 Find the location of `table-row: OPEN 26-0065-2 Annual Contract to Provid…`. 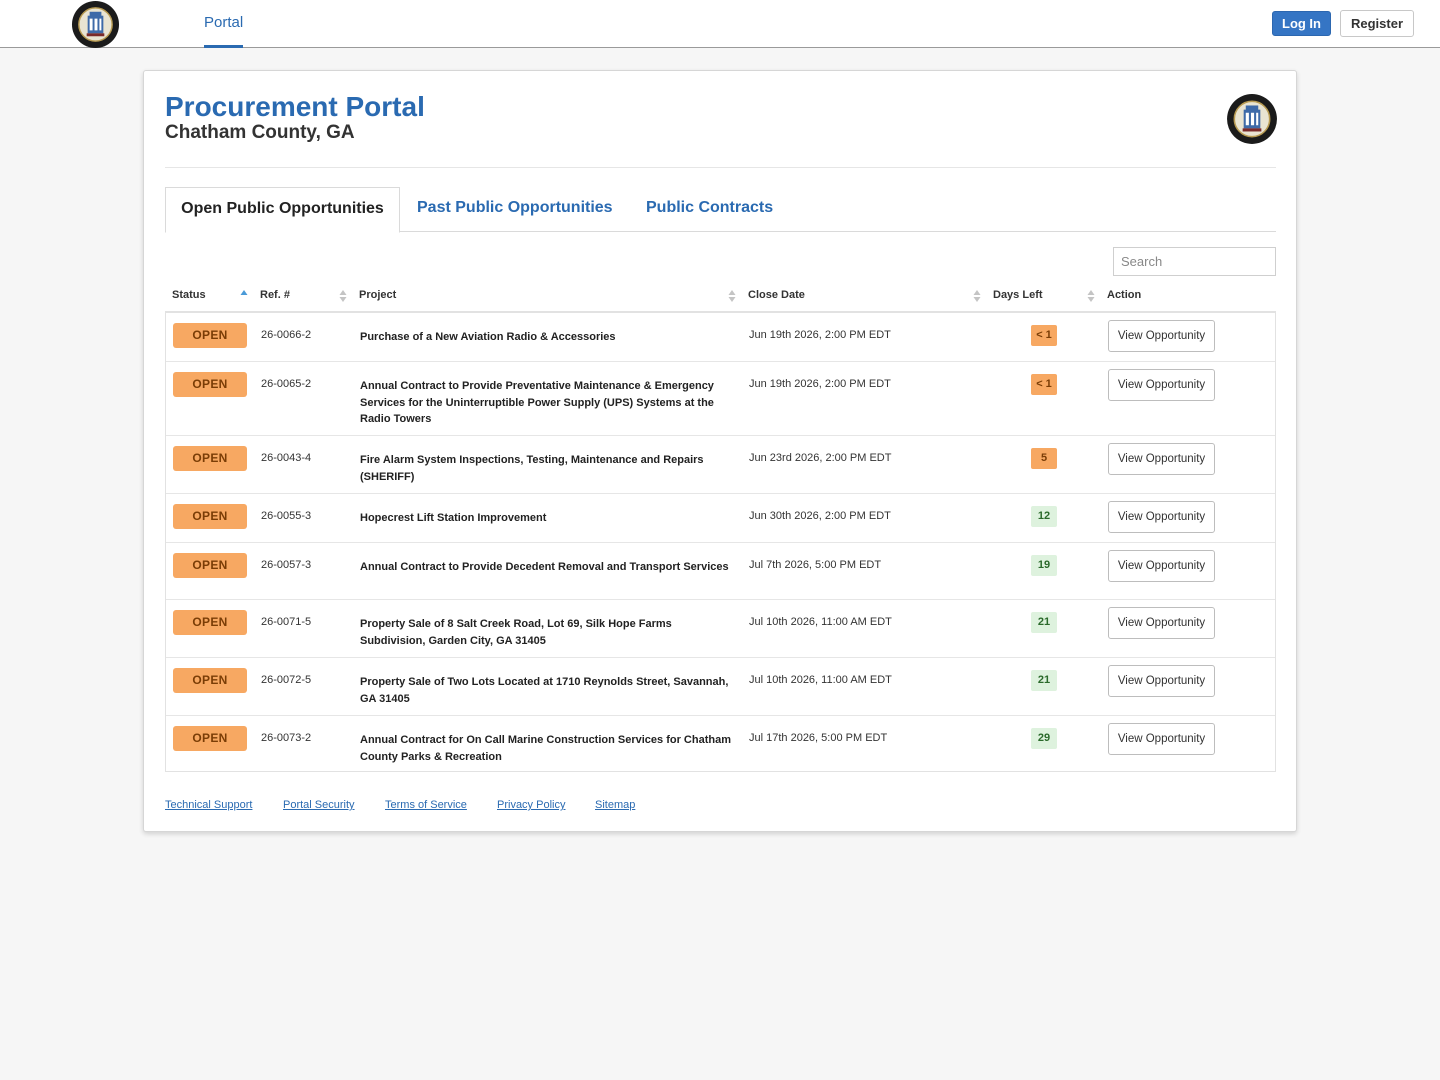

table-row: OPEN 26-0065-2 Annual Contract to Provid… is located at coordinates (720, 399).